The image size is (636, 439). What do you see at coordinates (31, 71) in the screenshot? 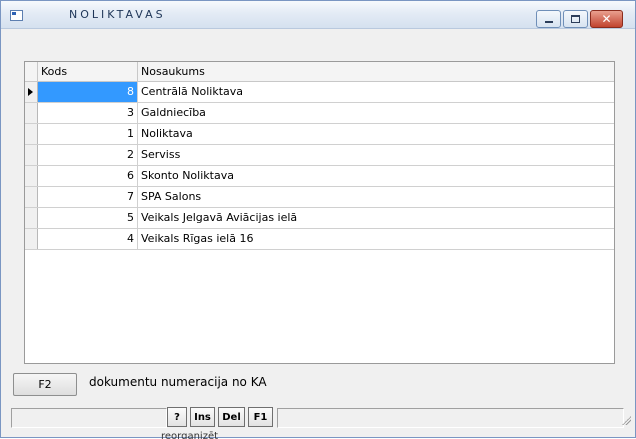
I see `header-indicator-cell` at bounding box center [31, 71].